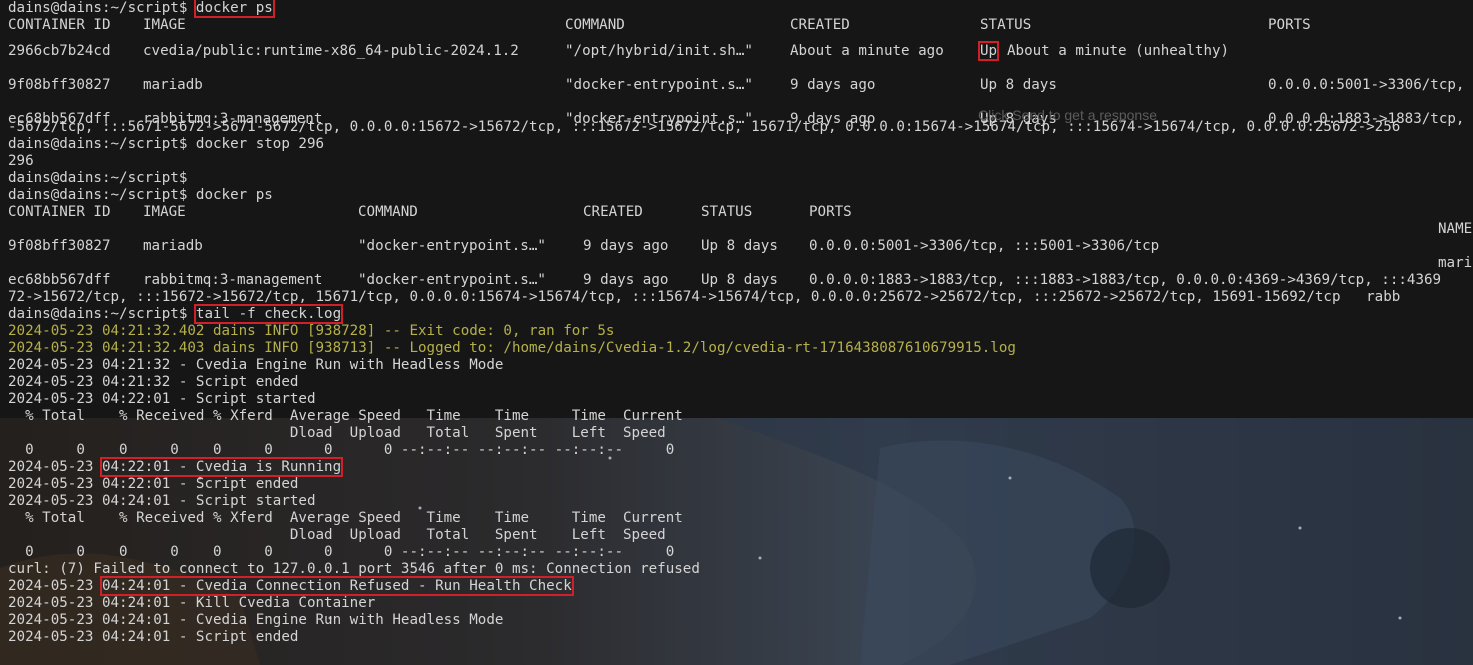 The image size is (1473, 665). What do you see at coordinates (234, 9) in the screenshot?
I see `highlighted-command: docker ps` at bounding box center [234, 9].